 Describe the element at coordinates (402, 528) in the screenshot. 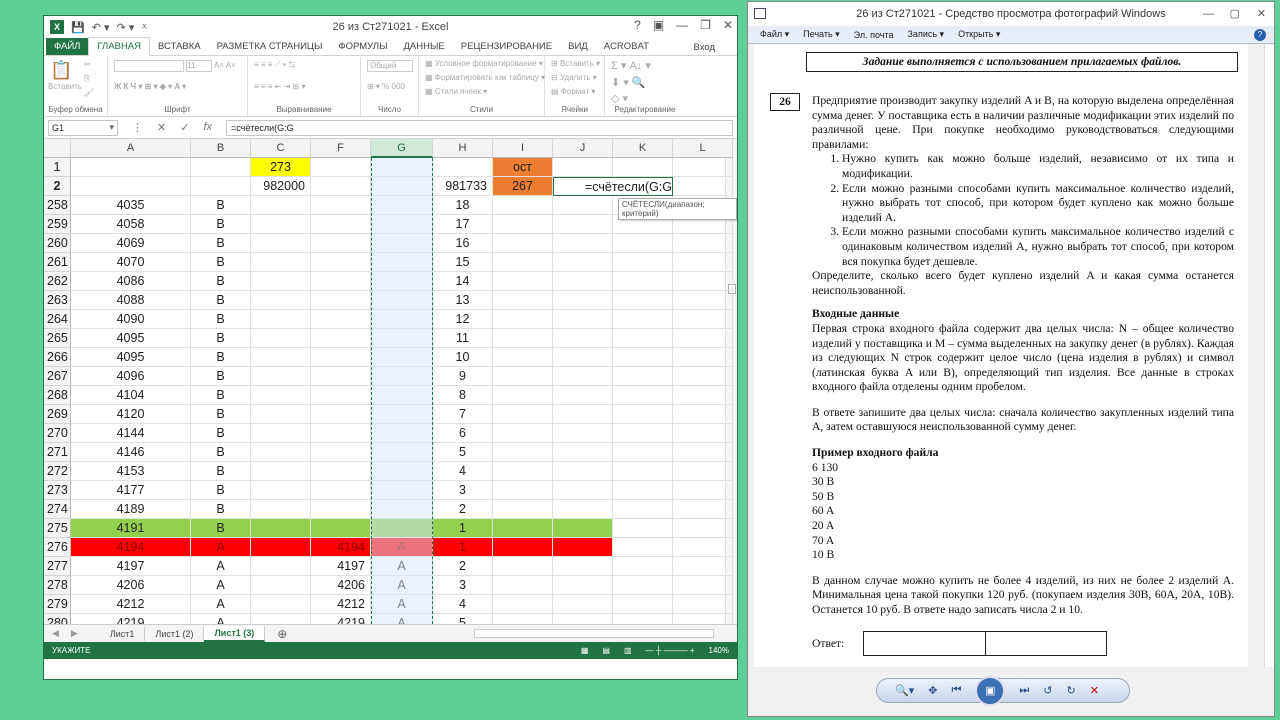

I see `cell-g275` at that location.